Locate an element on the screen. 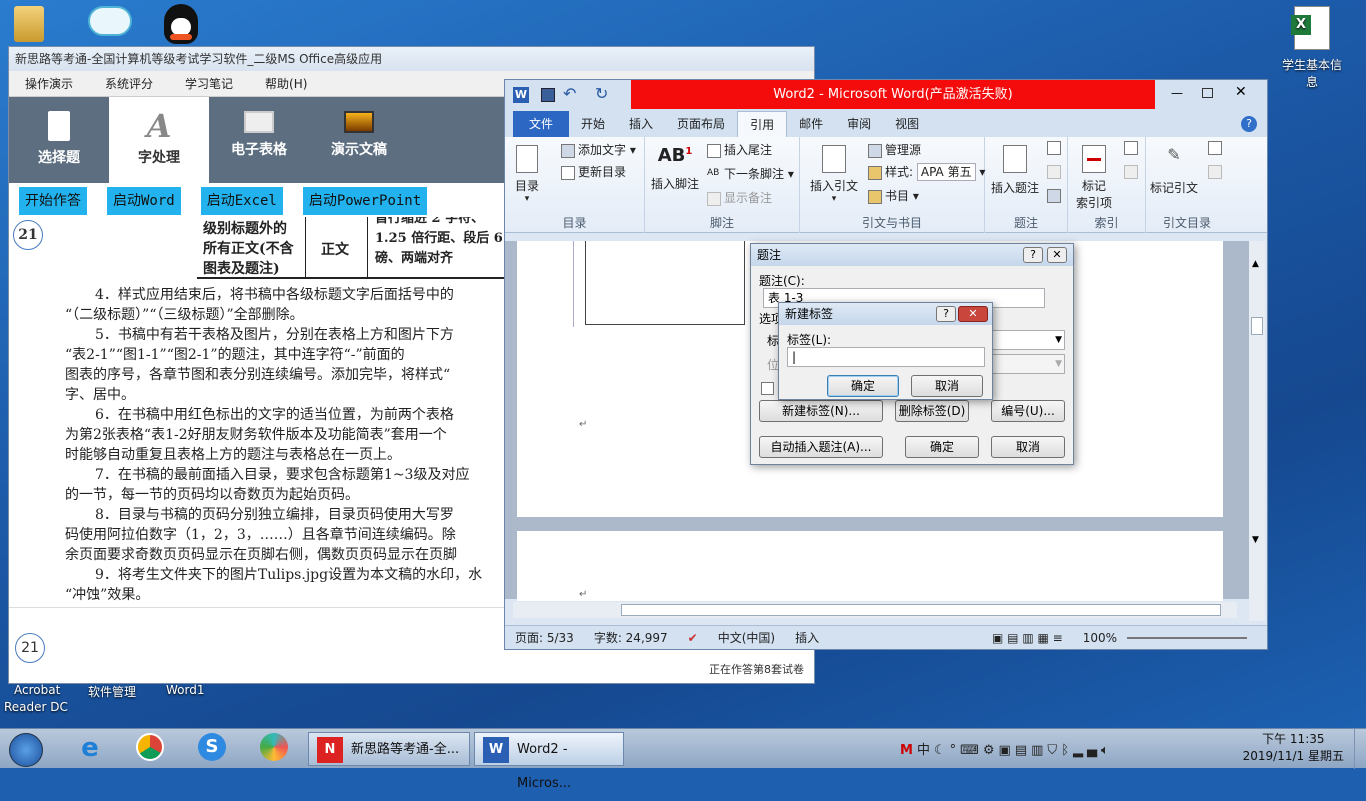 The height and width of the screenshot is (801, 1366). minimize-icon: — is located at coordinates (1177, 93).